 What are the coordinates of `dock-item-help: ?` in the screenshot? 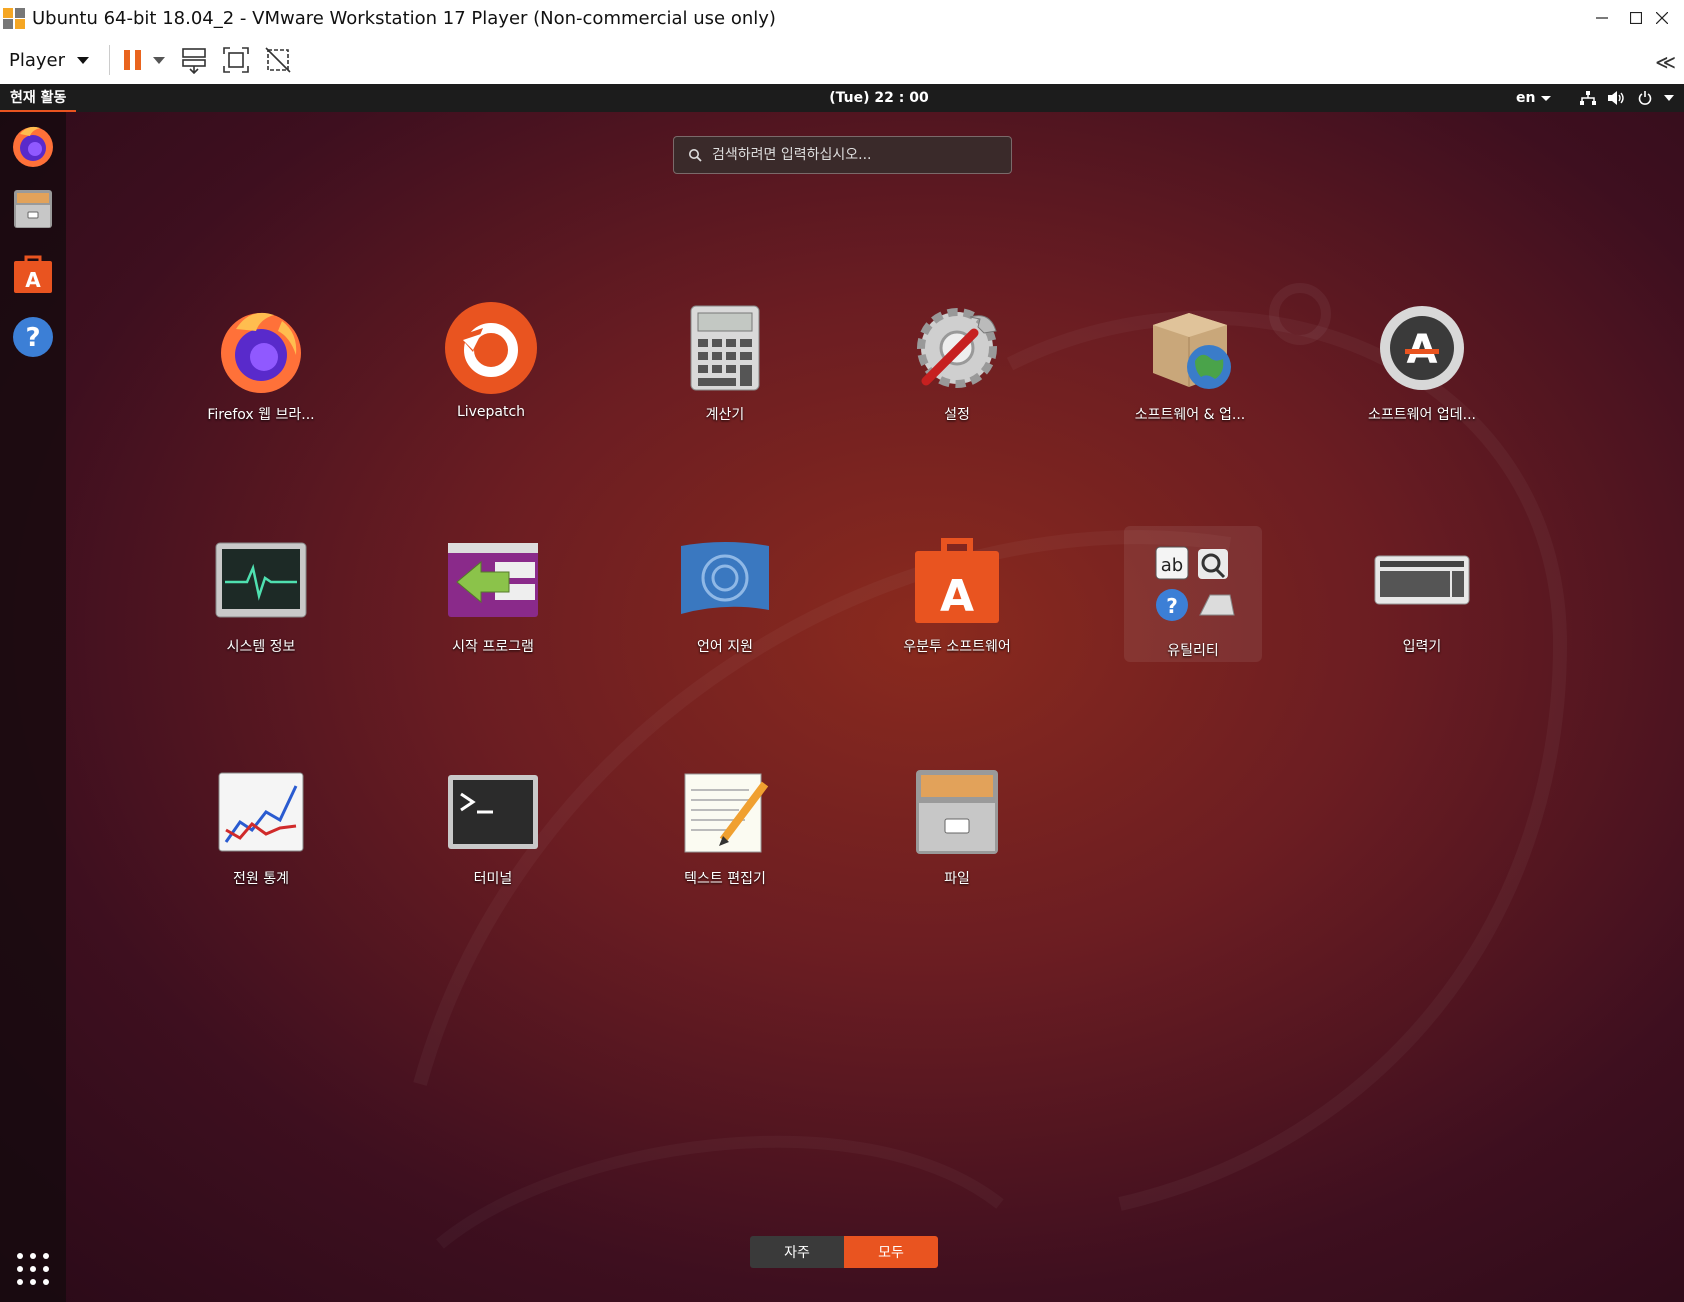 It's located at (33, 337).